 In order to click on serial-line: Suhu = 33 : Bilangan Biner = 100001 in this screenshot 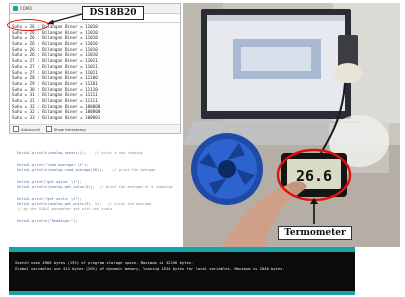, I will do `click(56, 117)`.